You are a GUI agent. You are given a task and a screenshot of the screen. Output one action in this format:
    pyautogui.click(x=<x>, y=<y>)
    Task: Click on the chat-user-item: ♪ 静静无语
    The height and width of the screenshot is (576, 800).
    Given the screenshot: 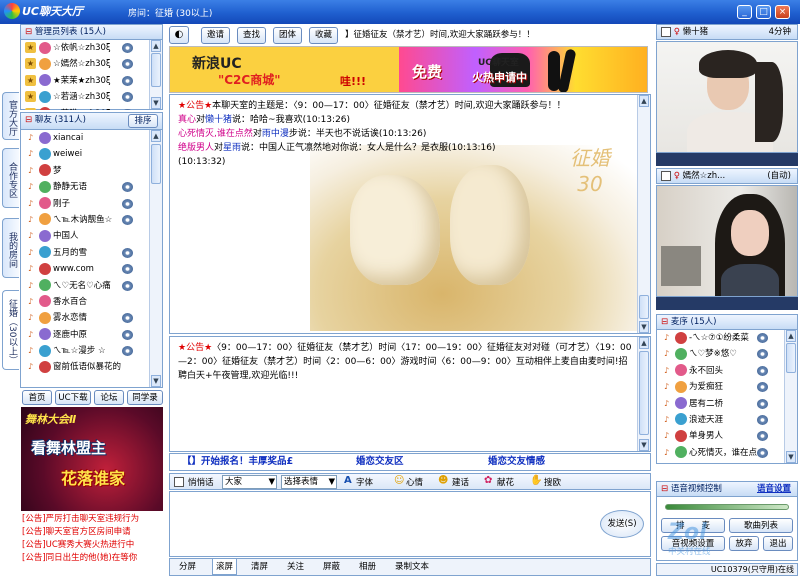 What is the action you would take?
    pyautogui.click(x=85, y=187)
    